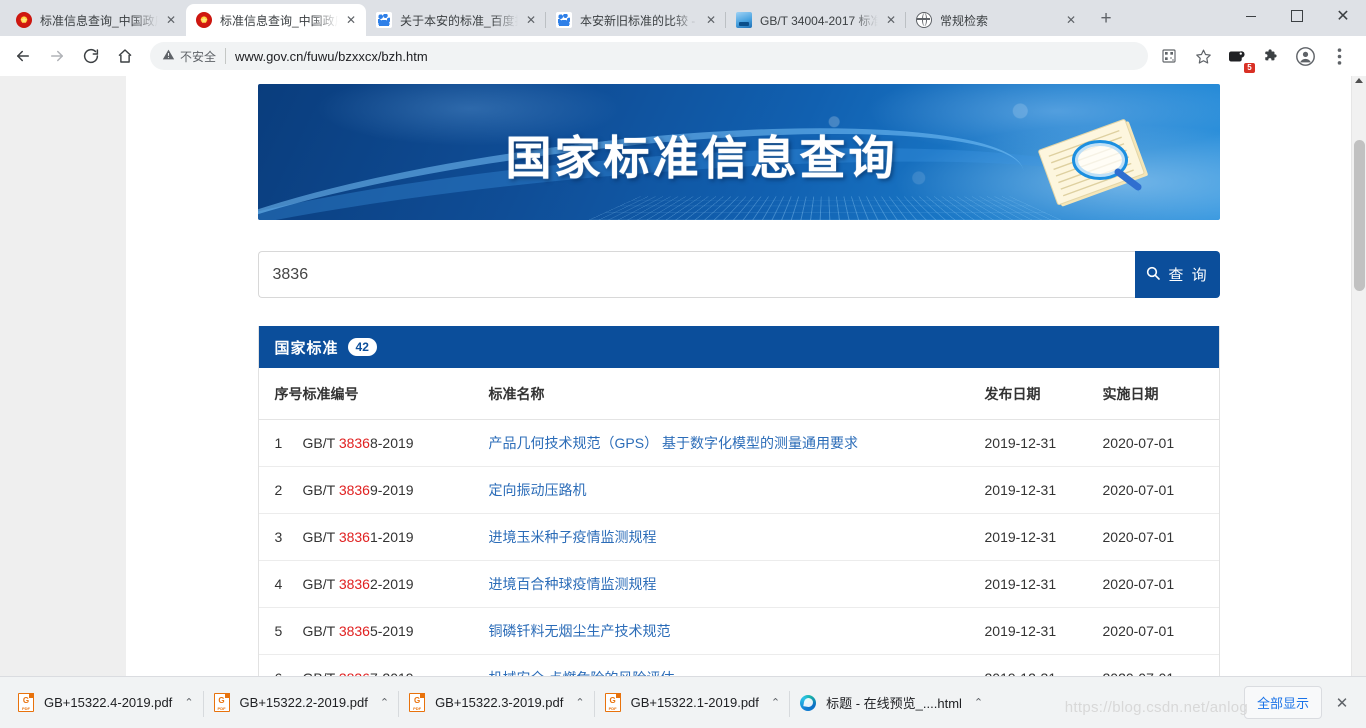 This screenshot has height=728, width=1366. What do you see at coordinates (301, 703) in the screenshot?
I see `download-item: G PDF GB+15322.2-2019.pdf ⌃` at bounding box center [301, 703].